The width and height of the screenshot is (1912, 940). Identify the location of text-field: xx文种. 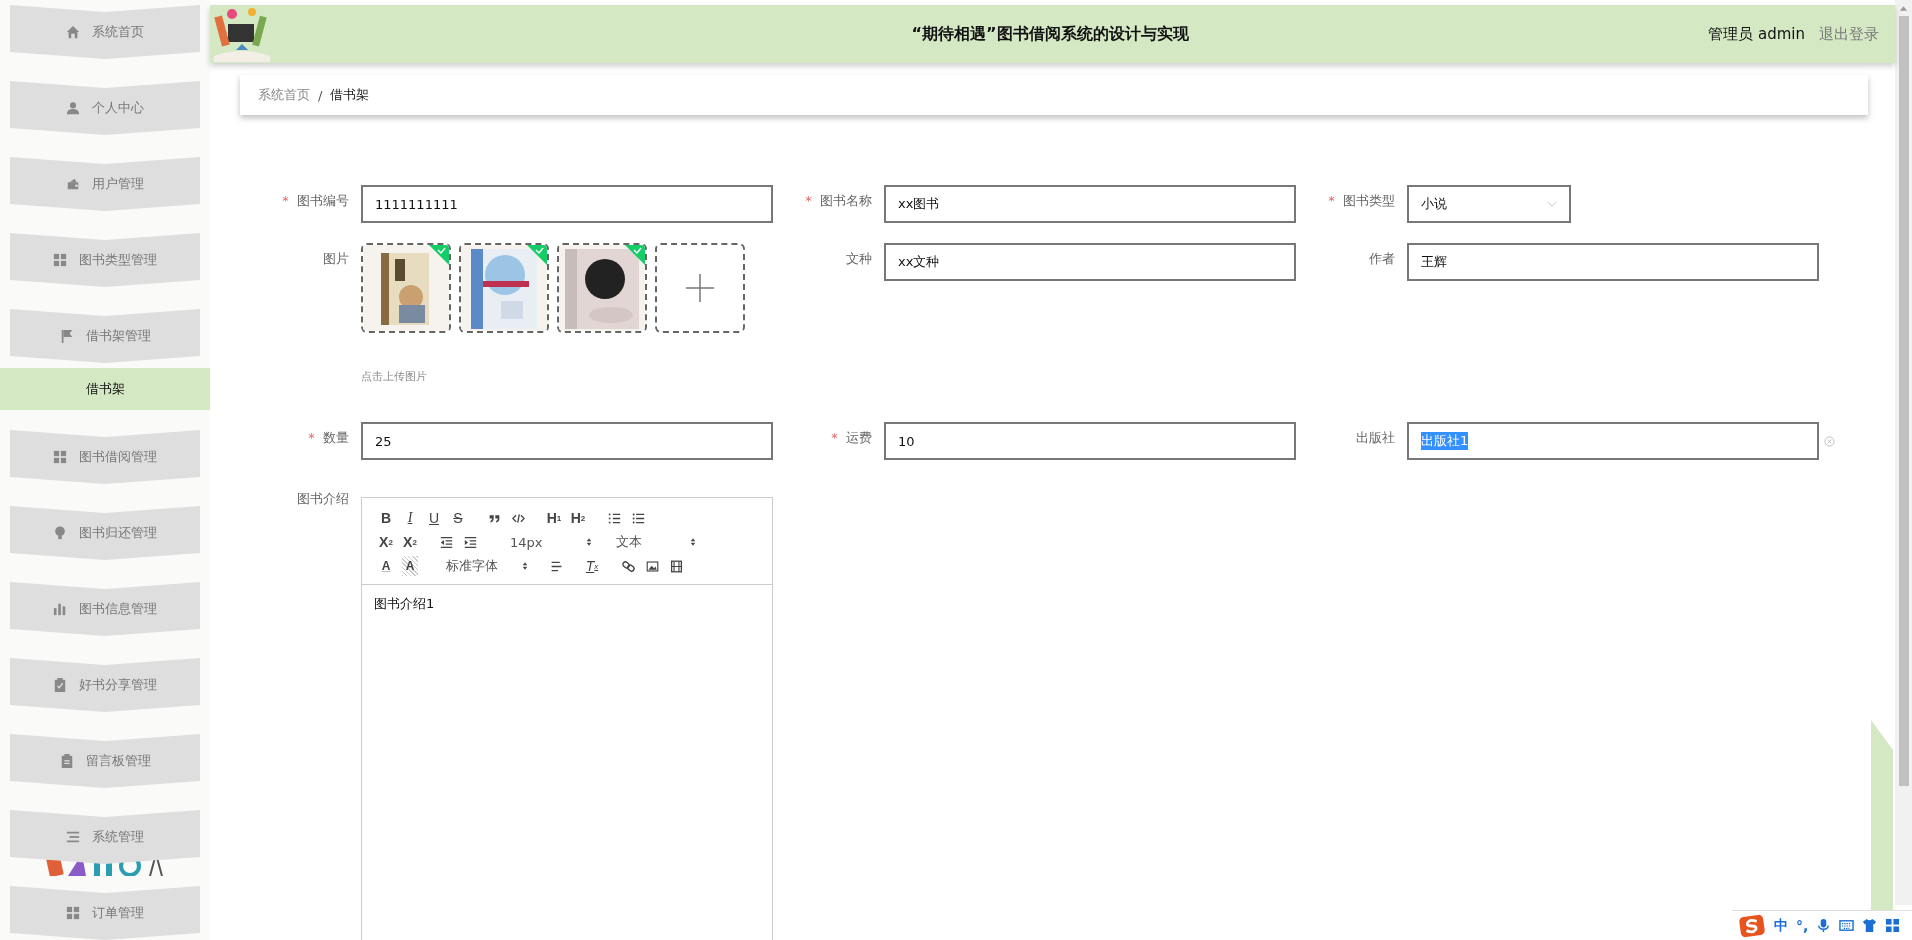
(1090, 262).